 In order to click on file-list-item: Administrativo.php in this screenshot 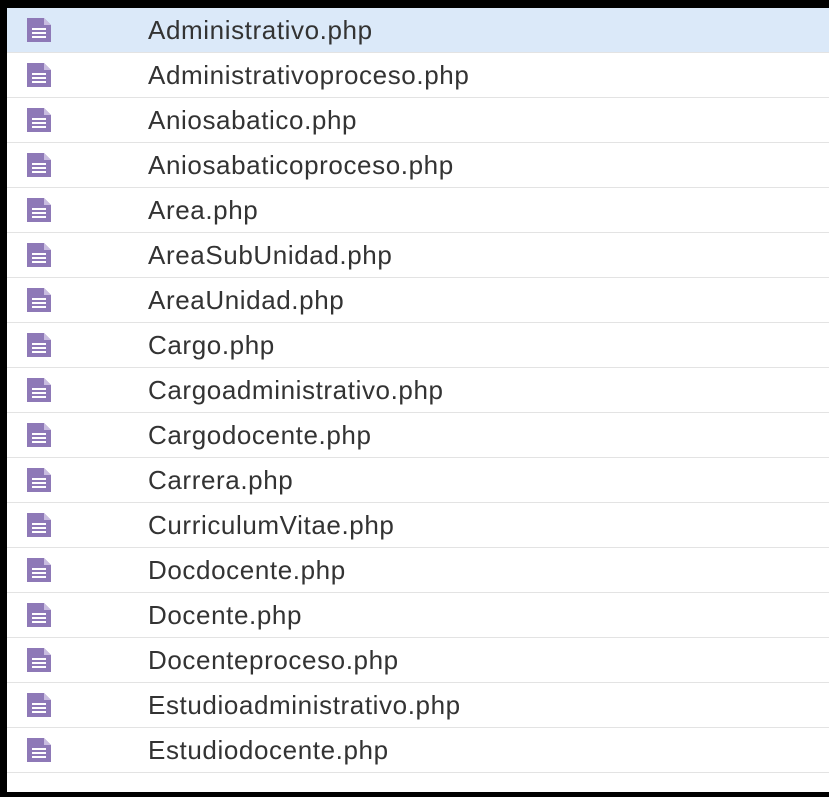, I will do `click(418, 30)`.